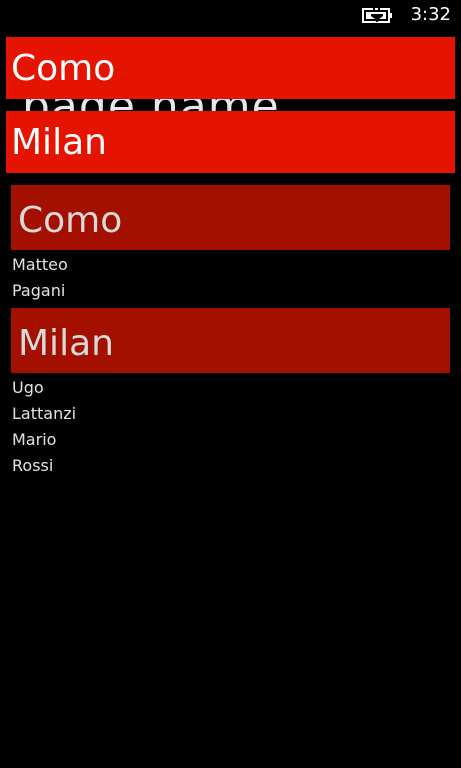  I want to click on list-item: Rossi, so click(230, 466).